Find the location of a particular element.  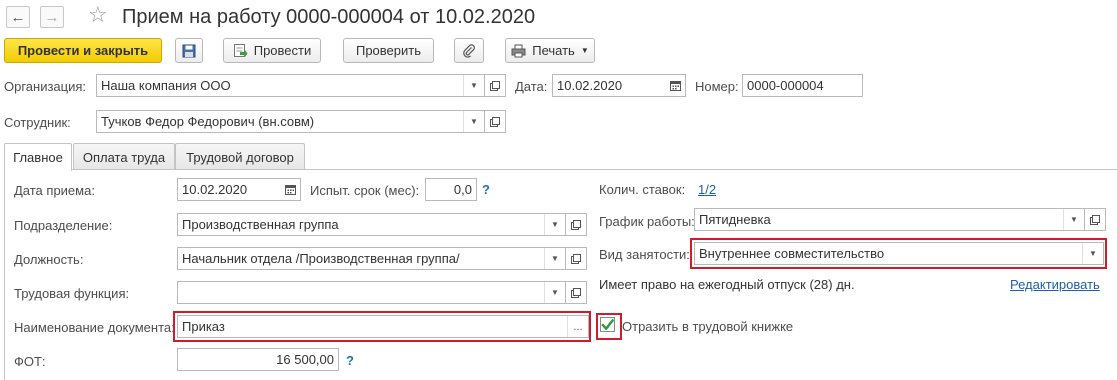

forward-button: → is located at coordinates (52, 17).